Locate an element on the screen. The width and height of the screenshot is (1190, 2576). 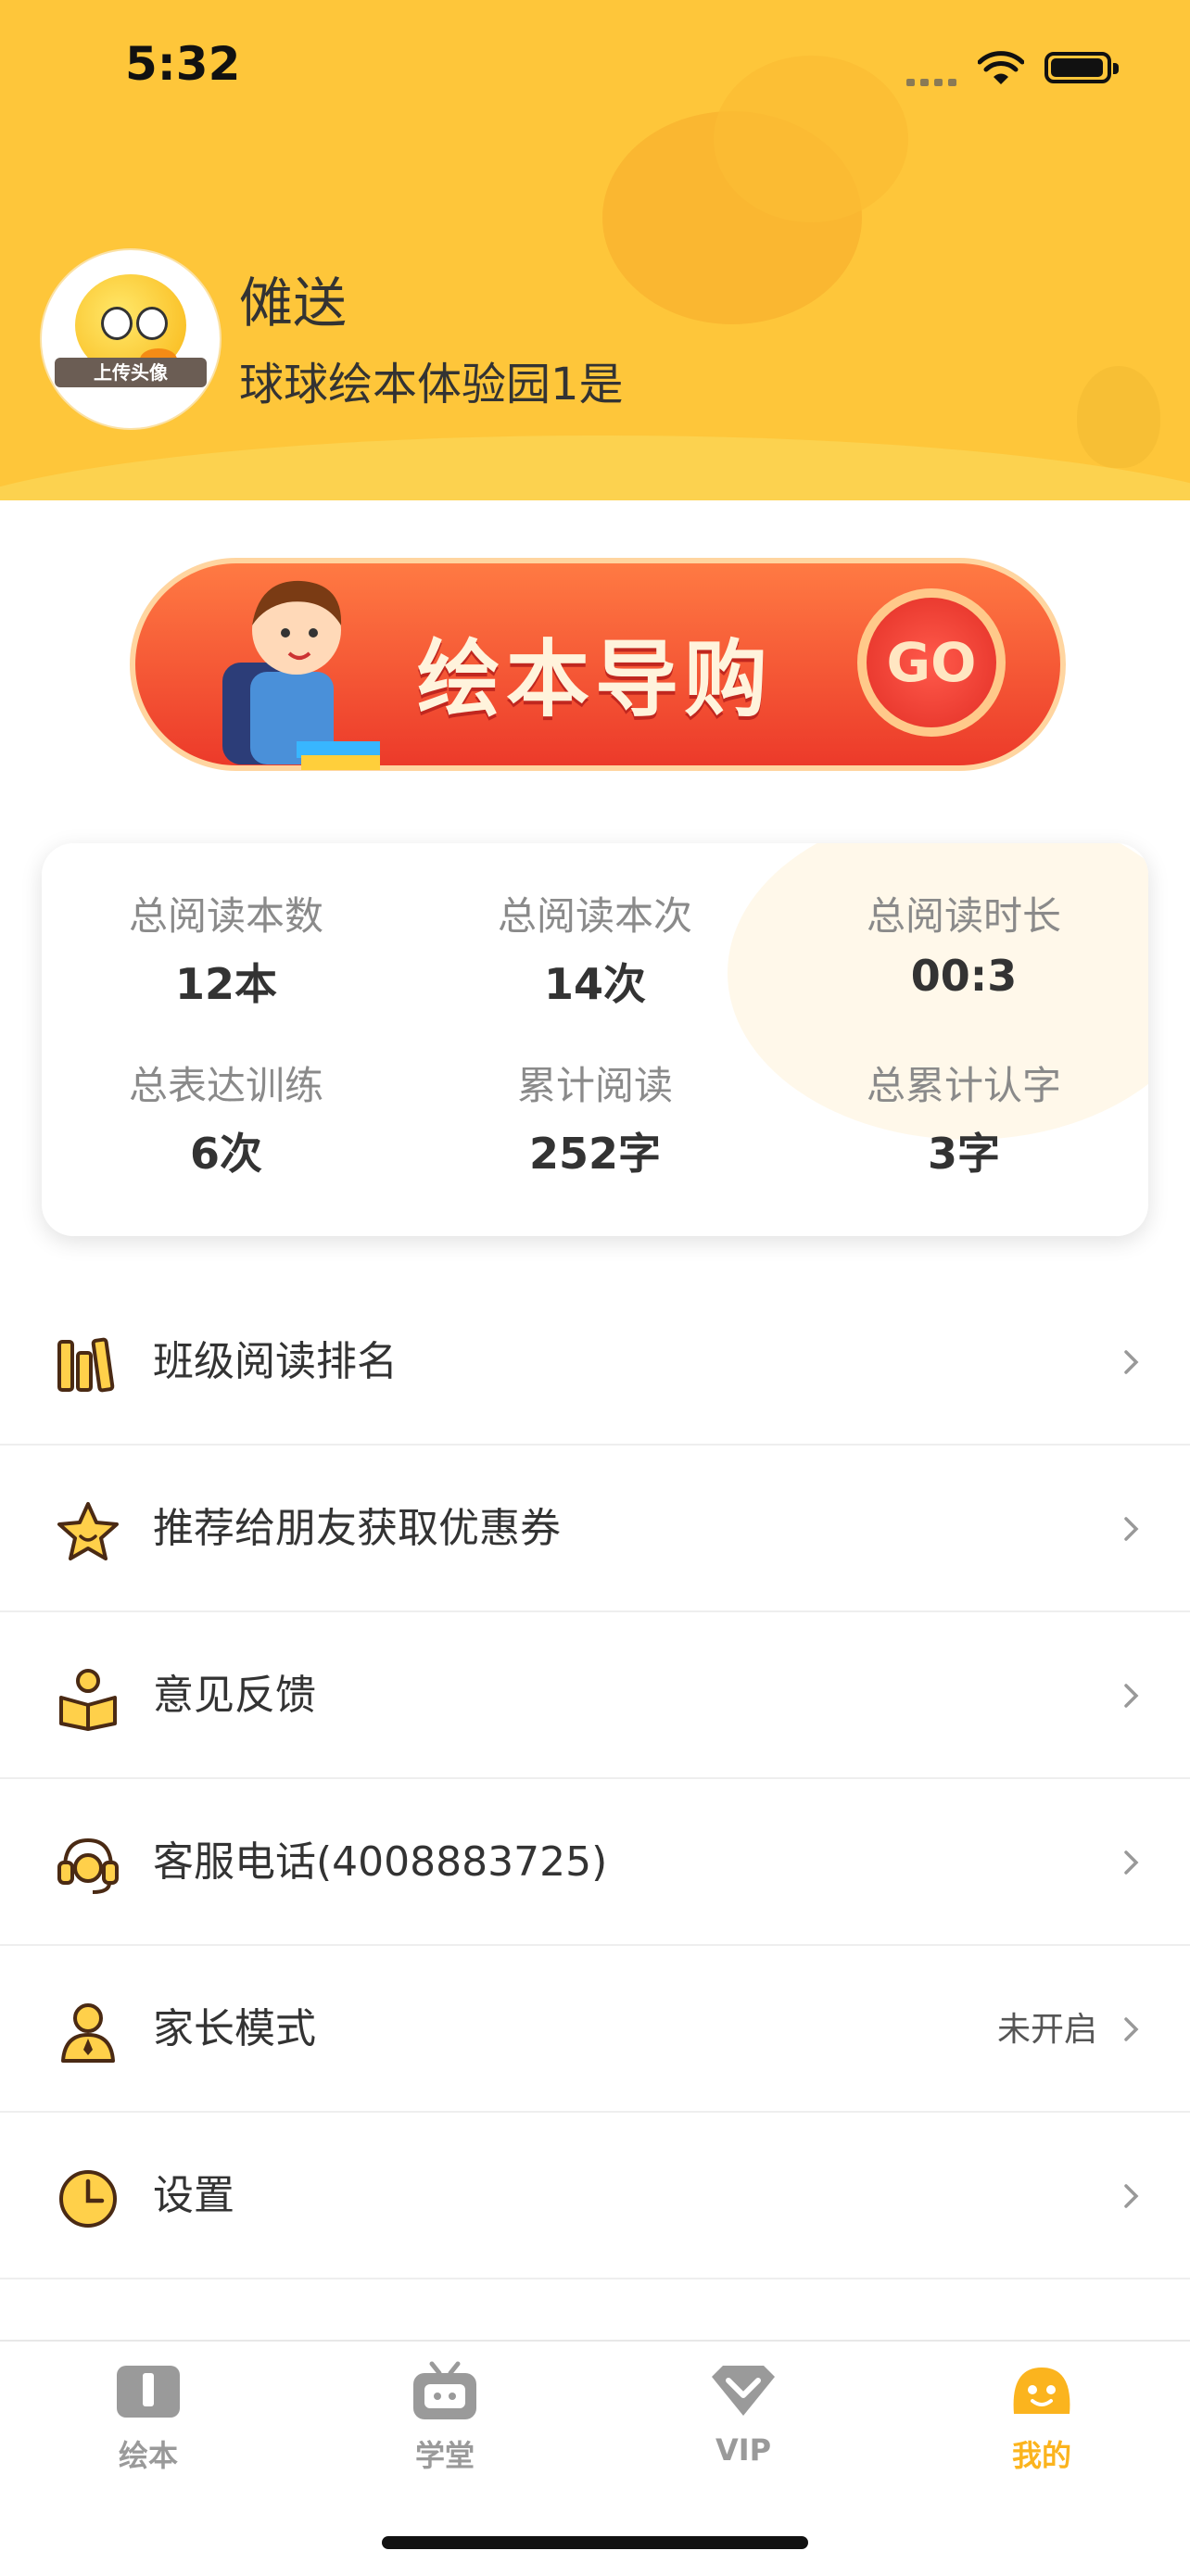
face-icon is located at coordinates (1041, 2391).